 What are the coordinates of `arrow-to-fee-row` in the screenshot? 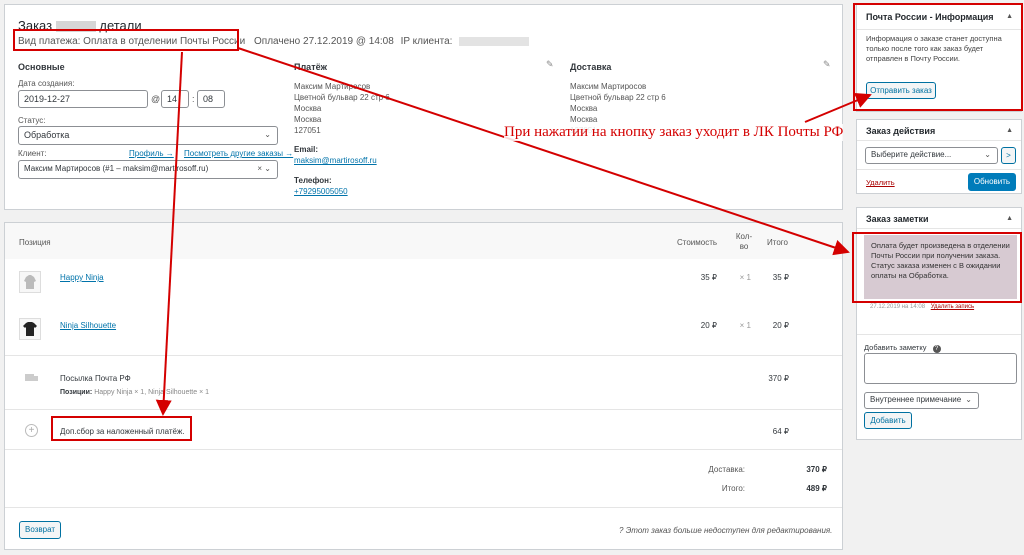 It's located at (169, 233).